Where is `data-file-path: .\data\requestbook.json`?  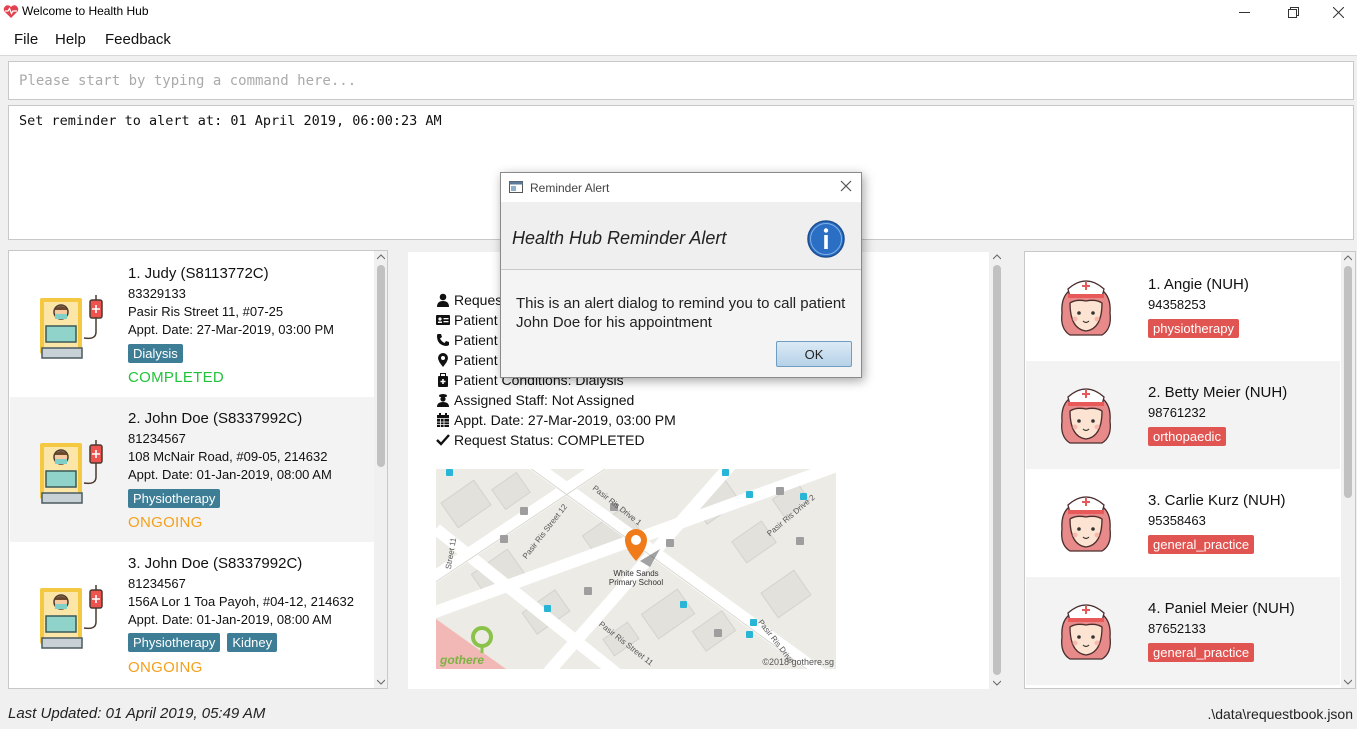
data-file-path: .\data\requestbook.json is located at coordinates (1280, 714).